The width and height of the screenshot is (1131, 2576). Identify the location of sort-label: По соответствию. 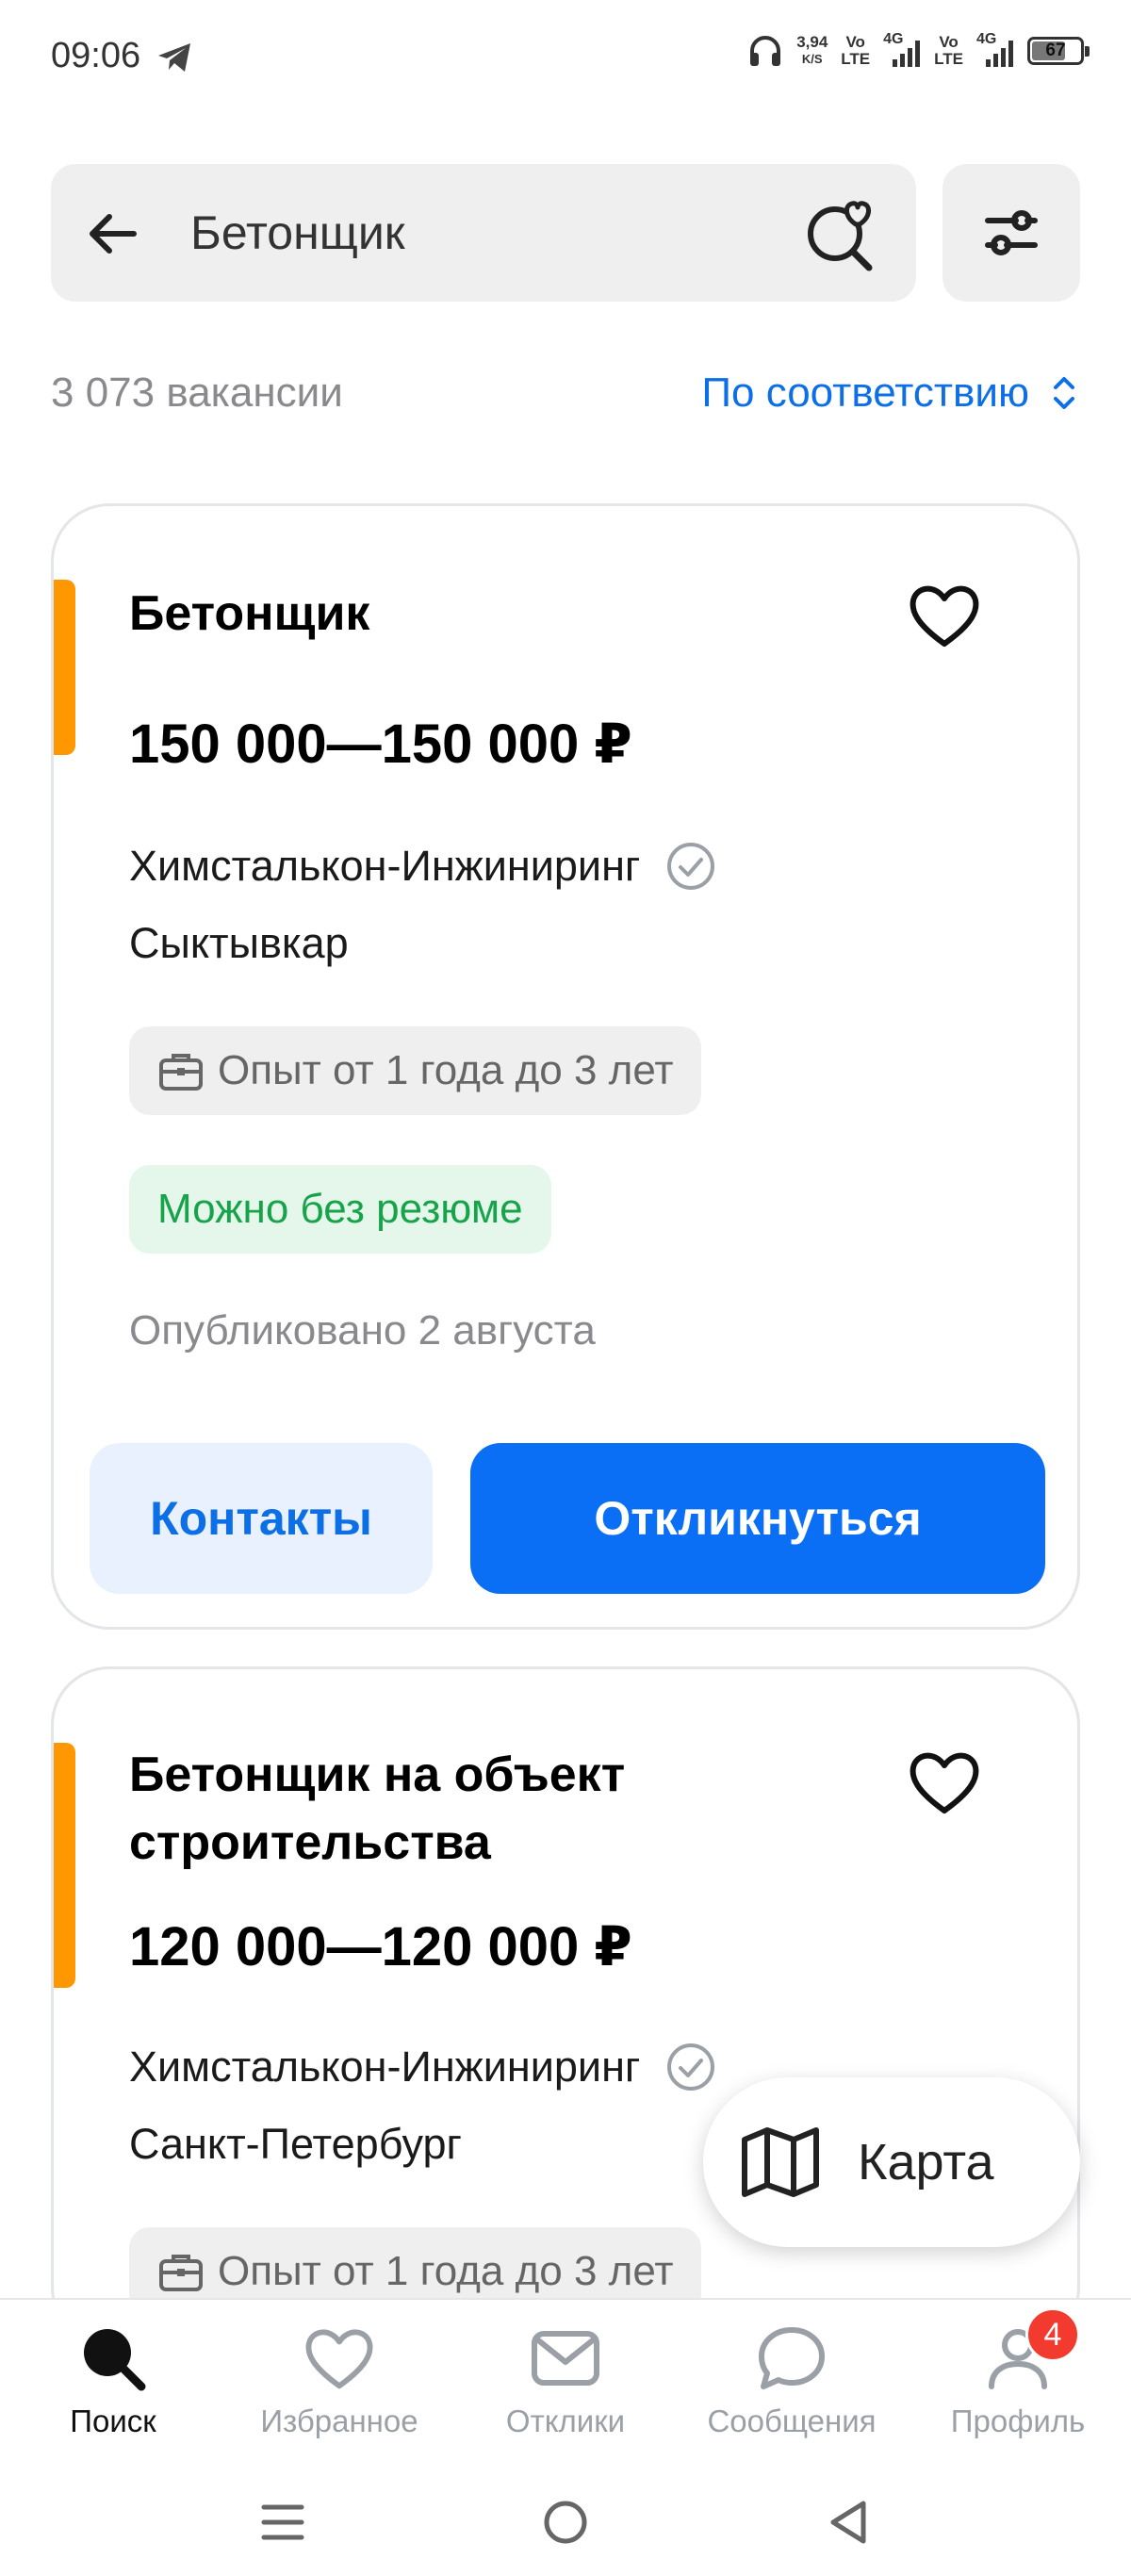
(865, 393).